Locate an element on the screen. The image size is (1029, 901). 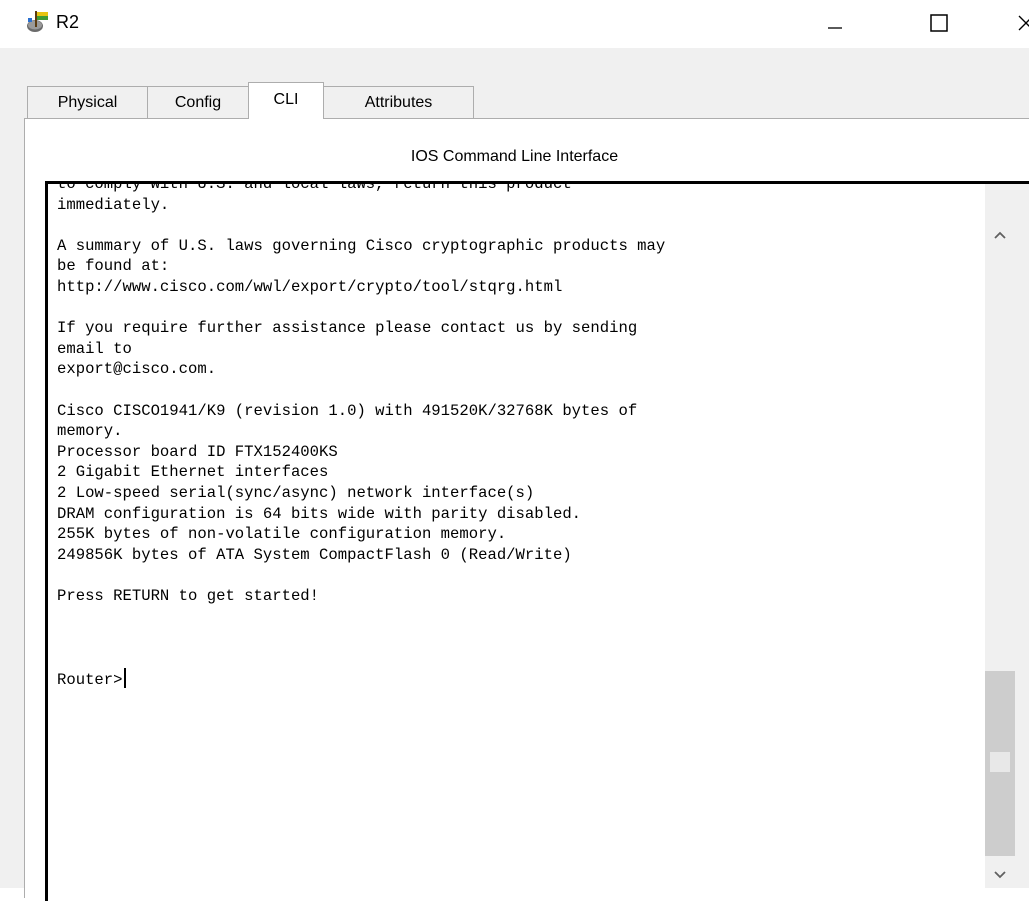
scroll-up-arrow-icon is located at coordinates (1000, 235).